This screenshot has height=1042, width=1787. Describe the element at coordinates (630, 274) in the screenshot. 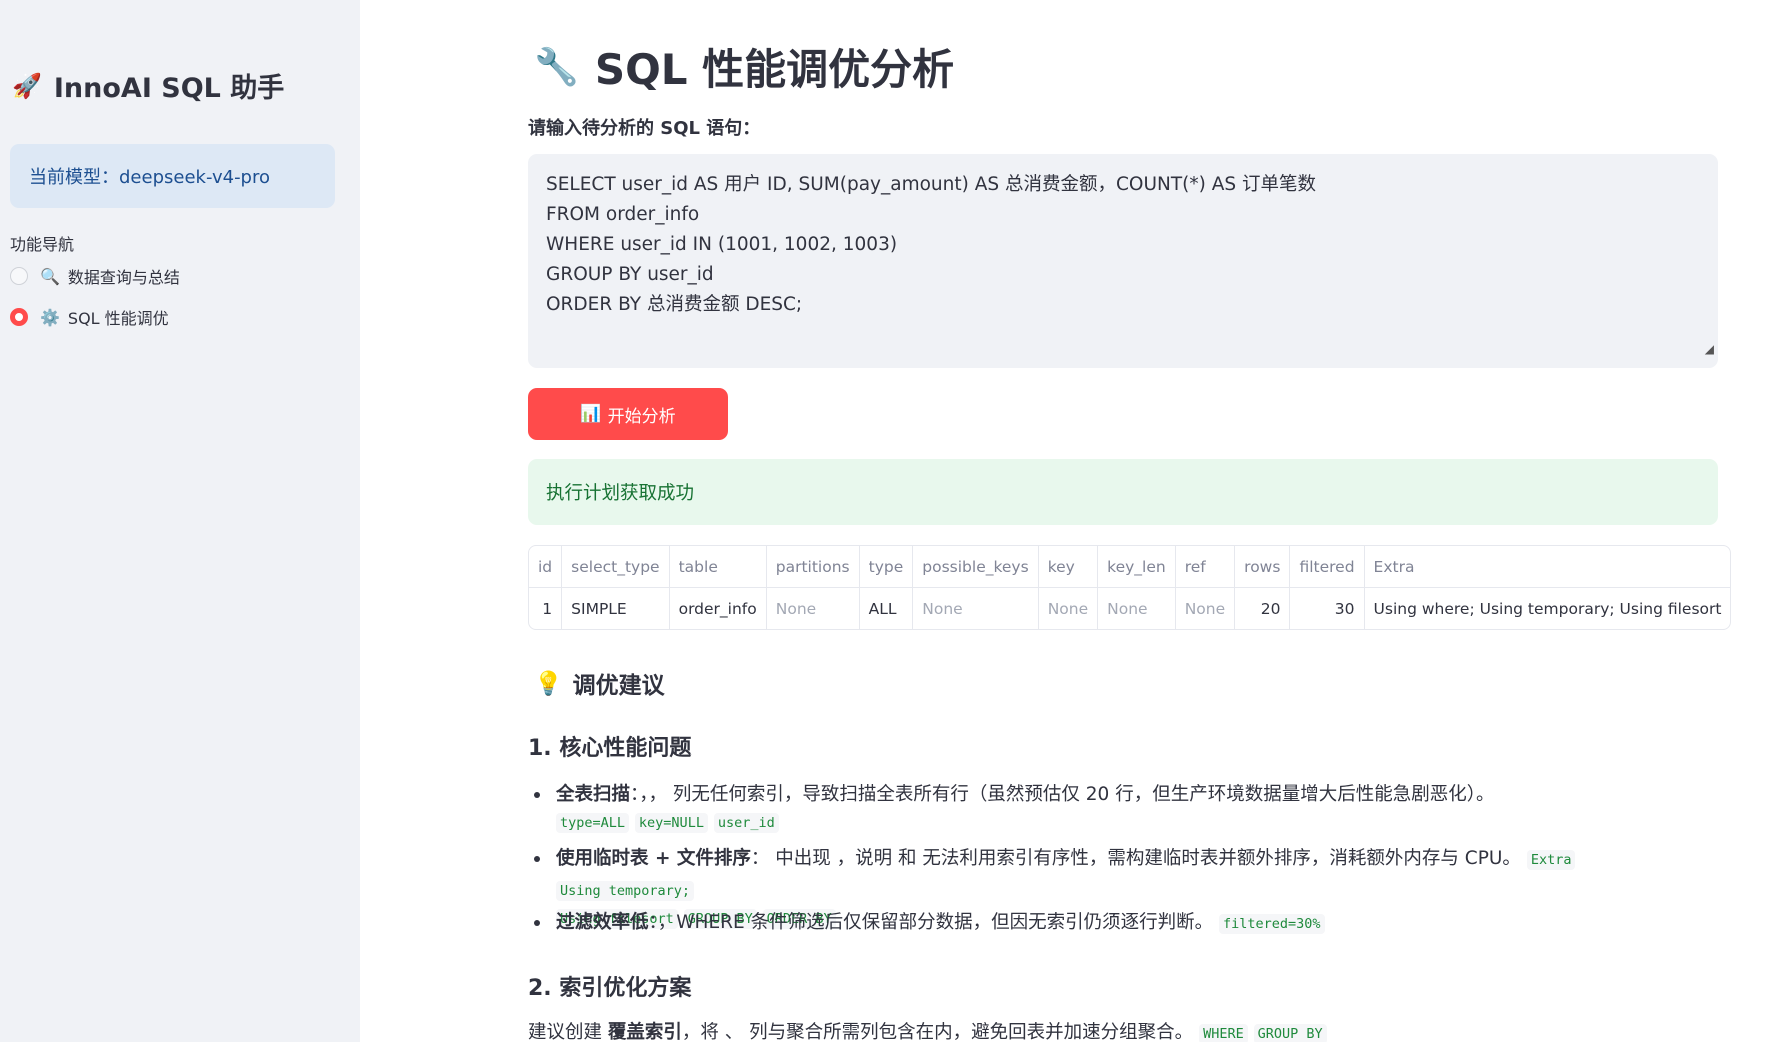

I see `sql-line: GROUP BY user_id` at that location.